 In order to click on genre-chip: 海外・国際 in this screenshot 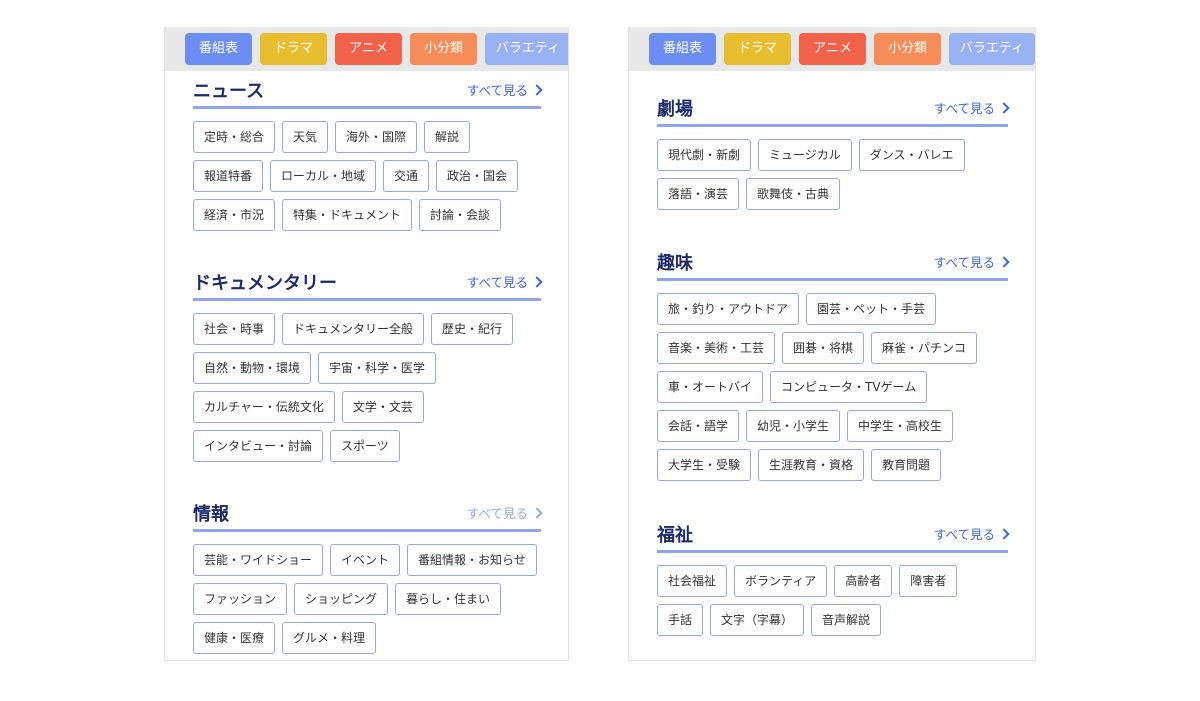, I will do `click(376, 137)`.